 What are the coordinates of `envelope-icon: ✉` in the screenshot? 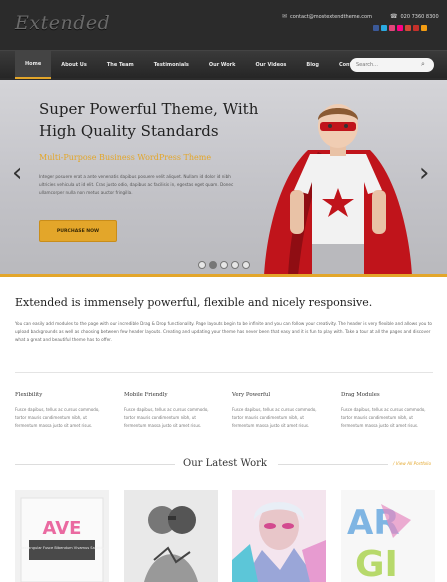 It's located at (285, 16).